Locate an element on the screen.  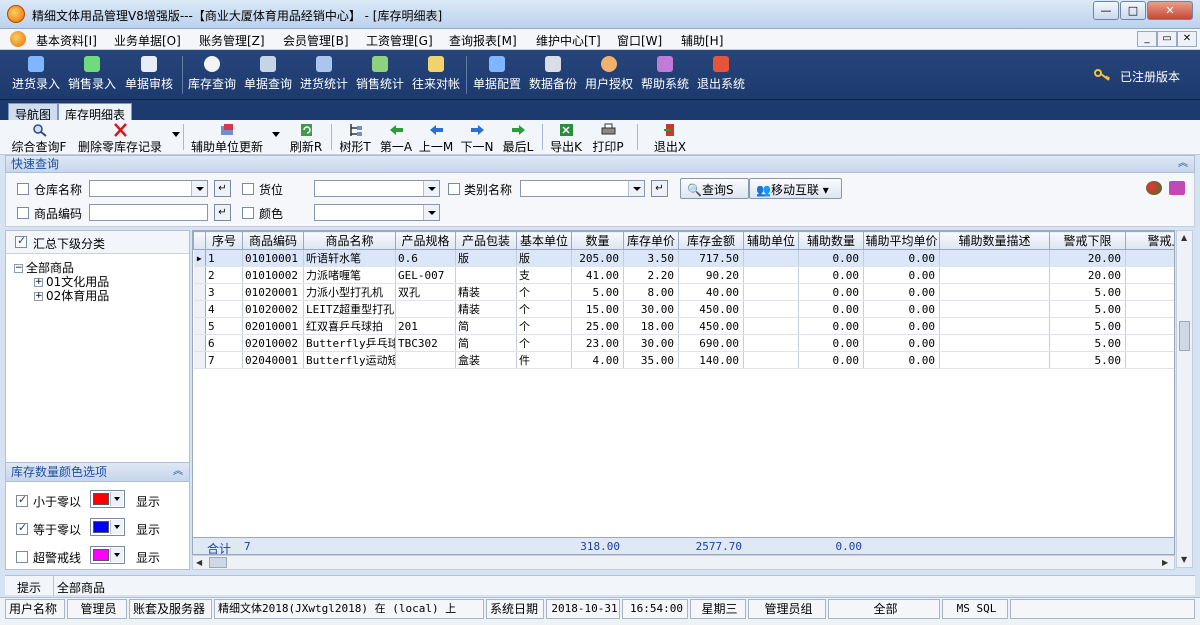
table-cell: 18.00 is located at coordinates (651, 326).